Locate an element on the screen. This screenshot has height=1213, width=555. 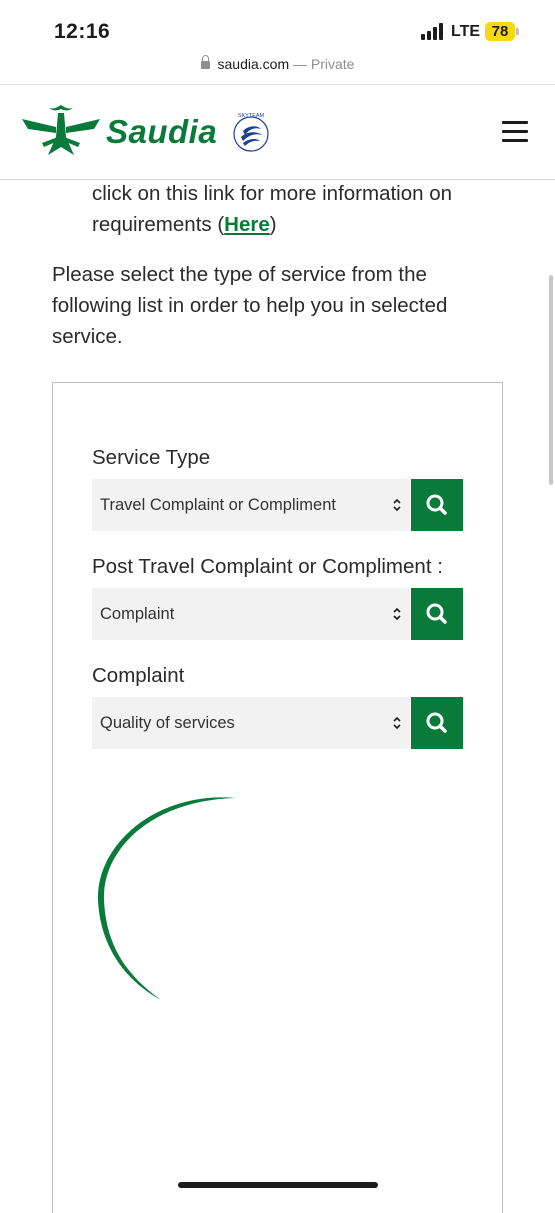
status-time: 12:16 is located at coordinates (82, 31).